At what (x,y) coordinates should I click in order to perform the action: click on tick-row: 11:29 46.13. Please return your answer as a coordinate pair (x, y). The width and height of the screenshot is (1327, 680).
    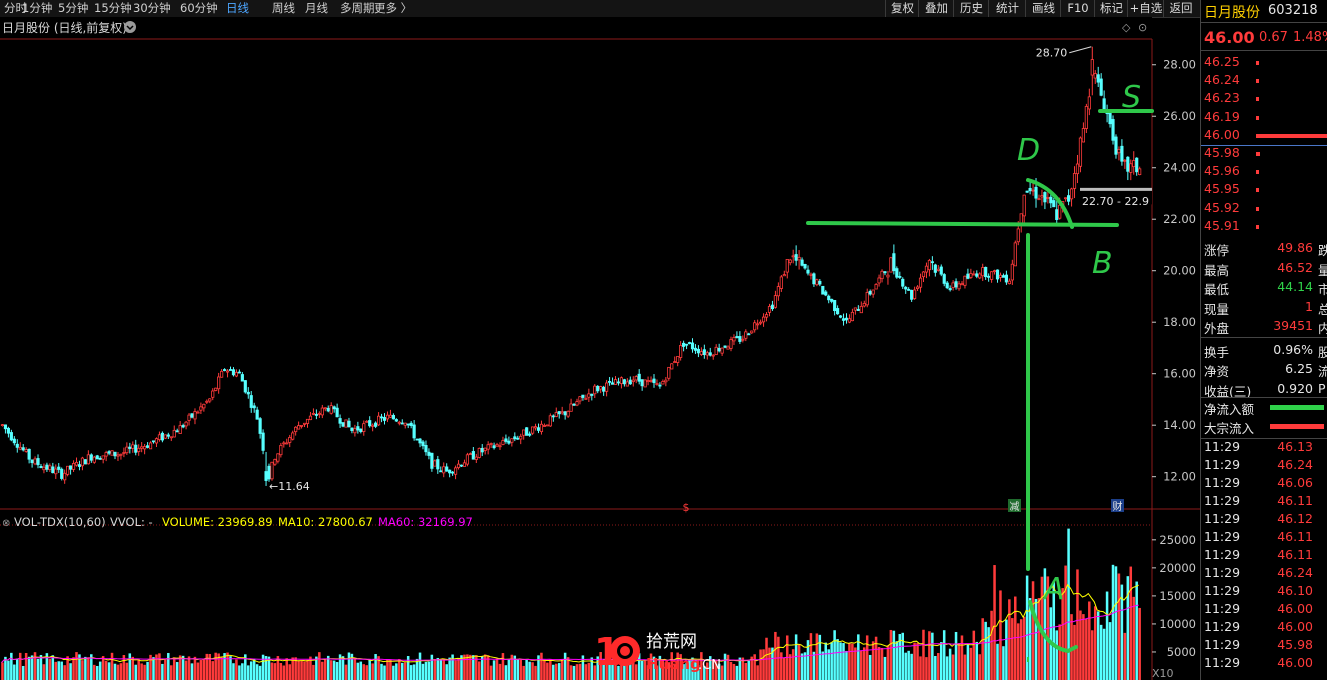
    Looking at the image, I should click on (1264, 448).